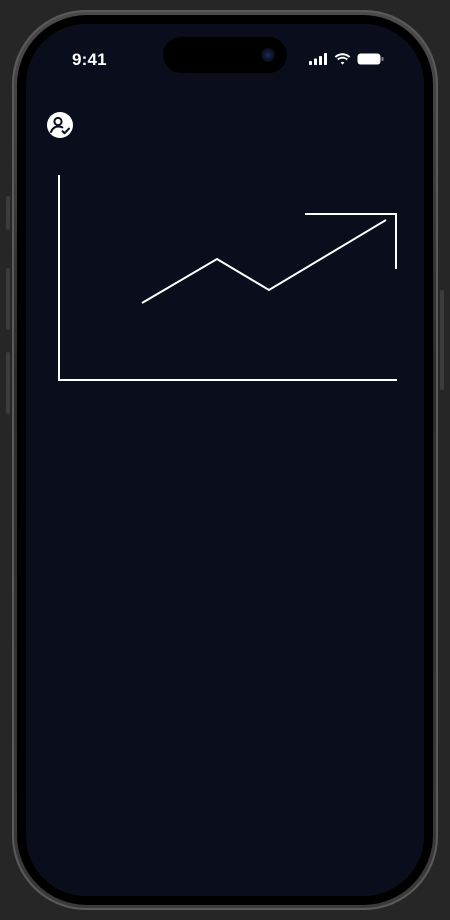 This screenshot has width=450, height=920. What do you see at coordinates (8, 299) in the screenshot?
I see `volume-up-button` at bounding box center [8, 299].